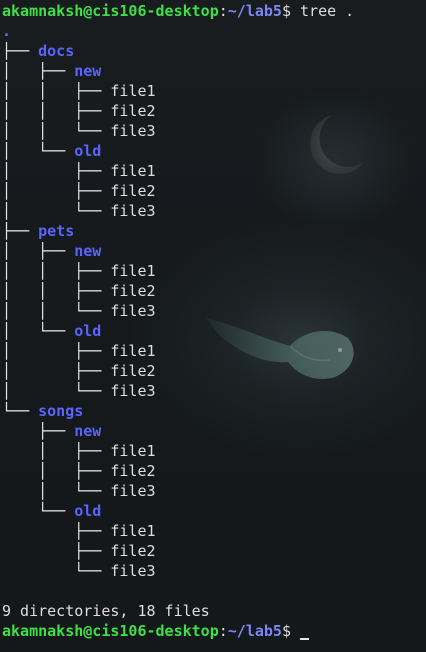  What do you see at coordinates (327, 11) in the screenshot?
I see `command-text: tree .` at bounding box center [327, 11].